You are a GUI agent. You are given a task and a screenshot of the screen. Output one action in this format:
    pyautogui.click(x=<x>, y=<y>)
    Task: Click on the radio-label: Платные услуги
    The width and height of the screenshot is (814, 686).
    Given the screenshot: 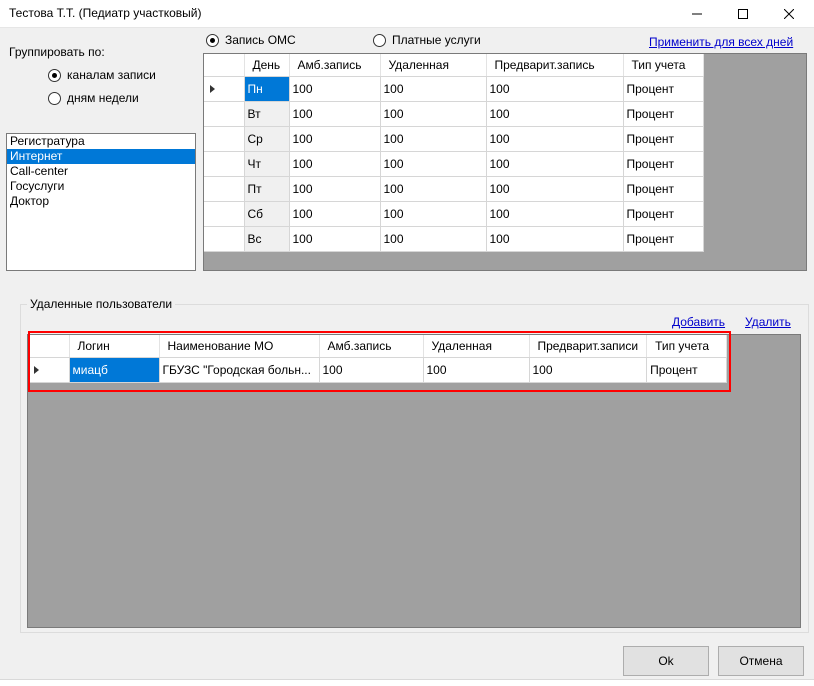 What is the action you would take?
    pyautogui.click(x=436, y=40)
    